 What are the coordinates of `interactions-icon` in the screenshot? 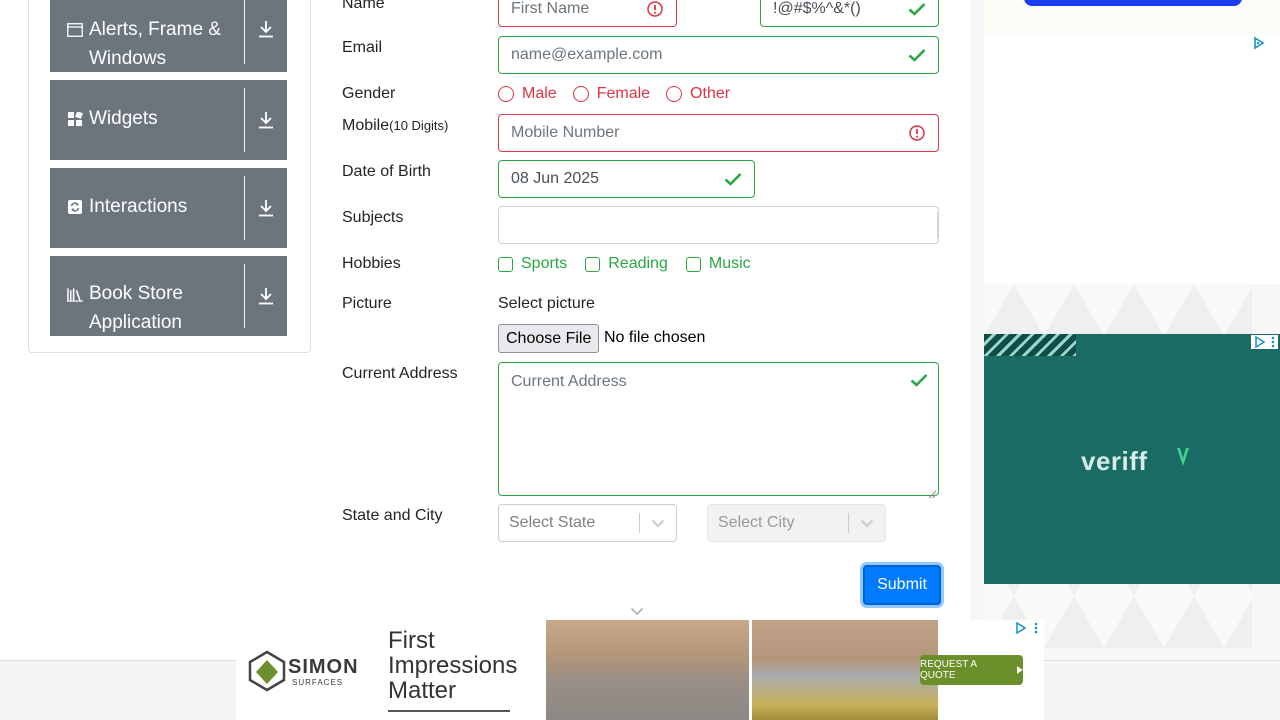 It's located at (75, 207).